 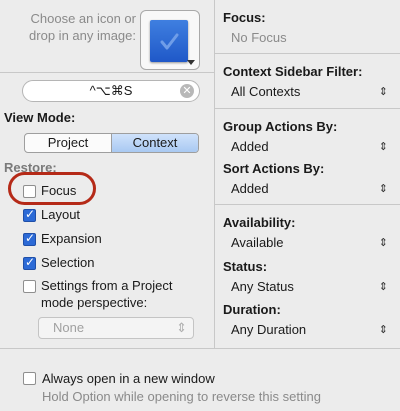 I want to click on status-value: Any Status, so click(x=262, y=286).